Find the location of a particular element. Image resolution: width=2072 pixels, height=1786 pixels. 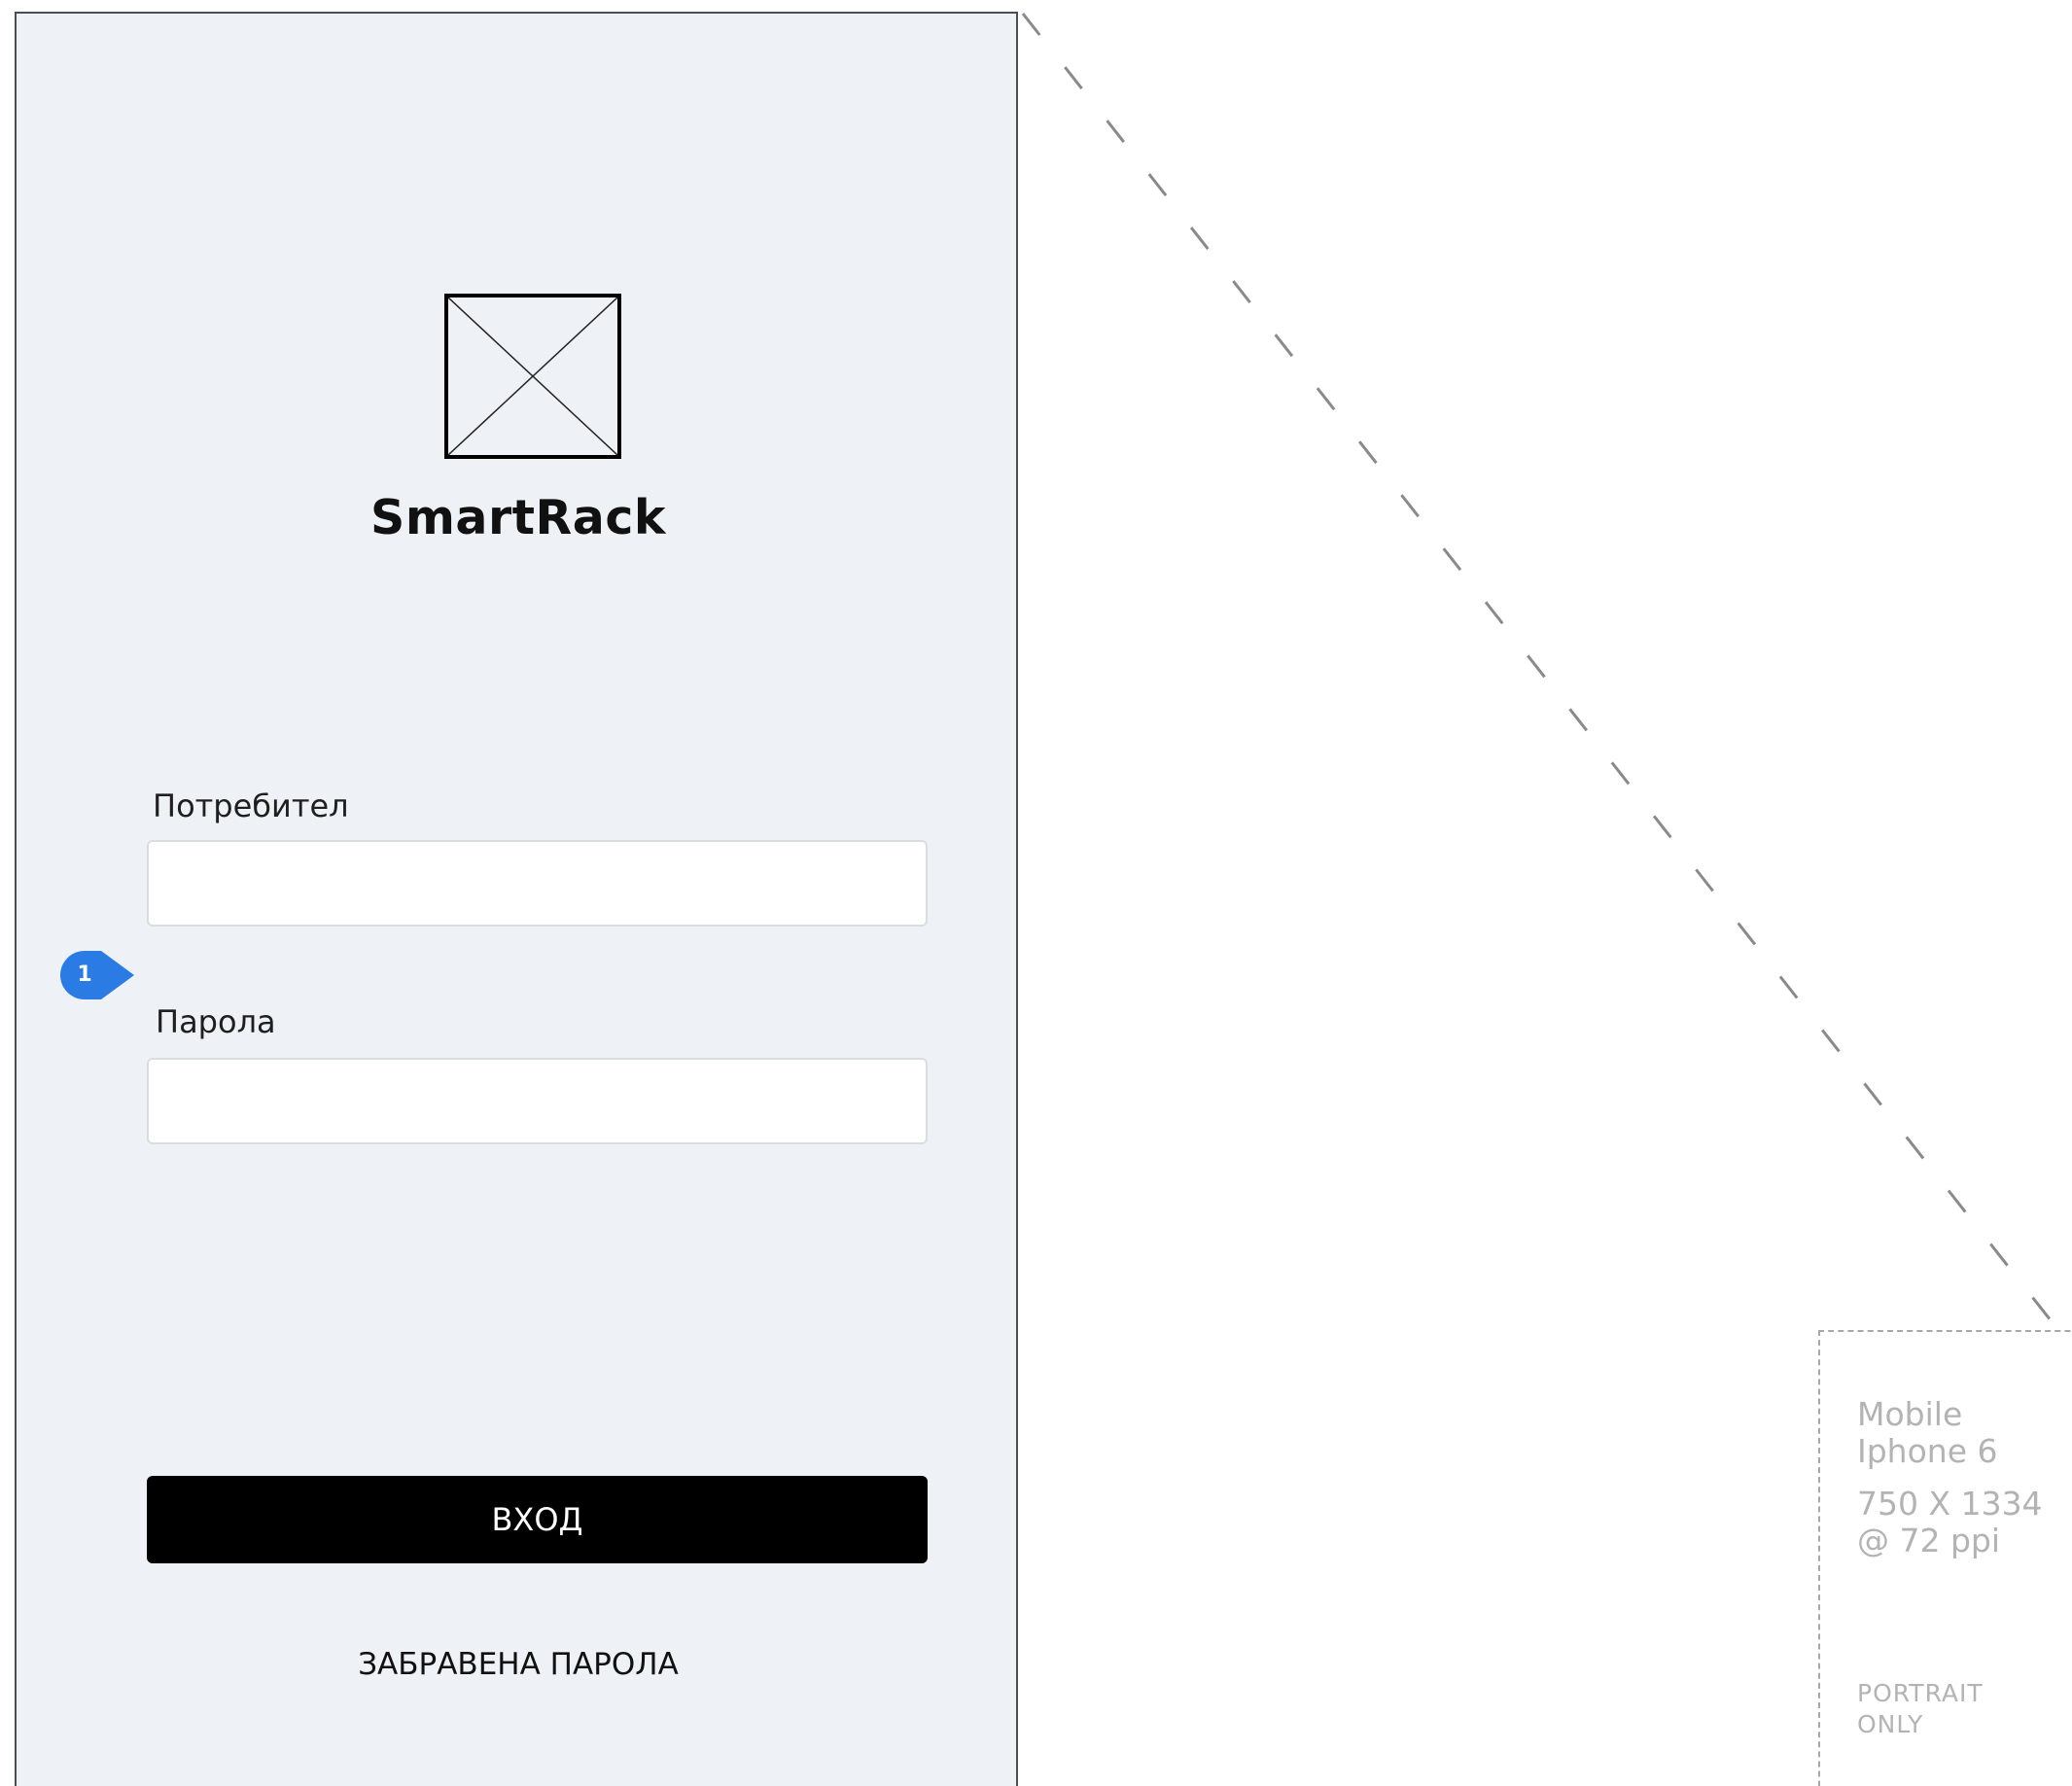

username-input is located at coordinates (537, 883).